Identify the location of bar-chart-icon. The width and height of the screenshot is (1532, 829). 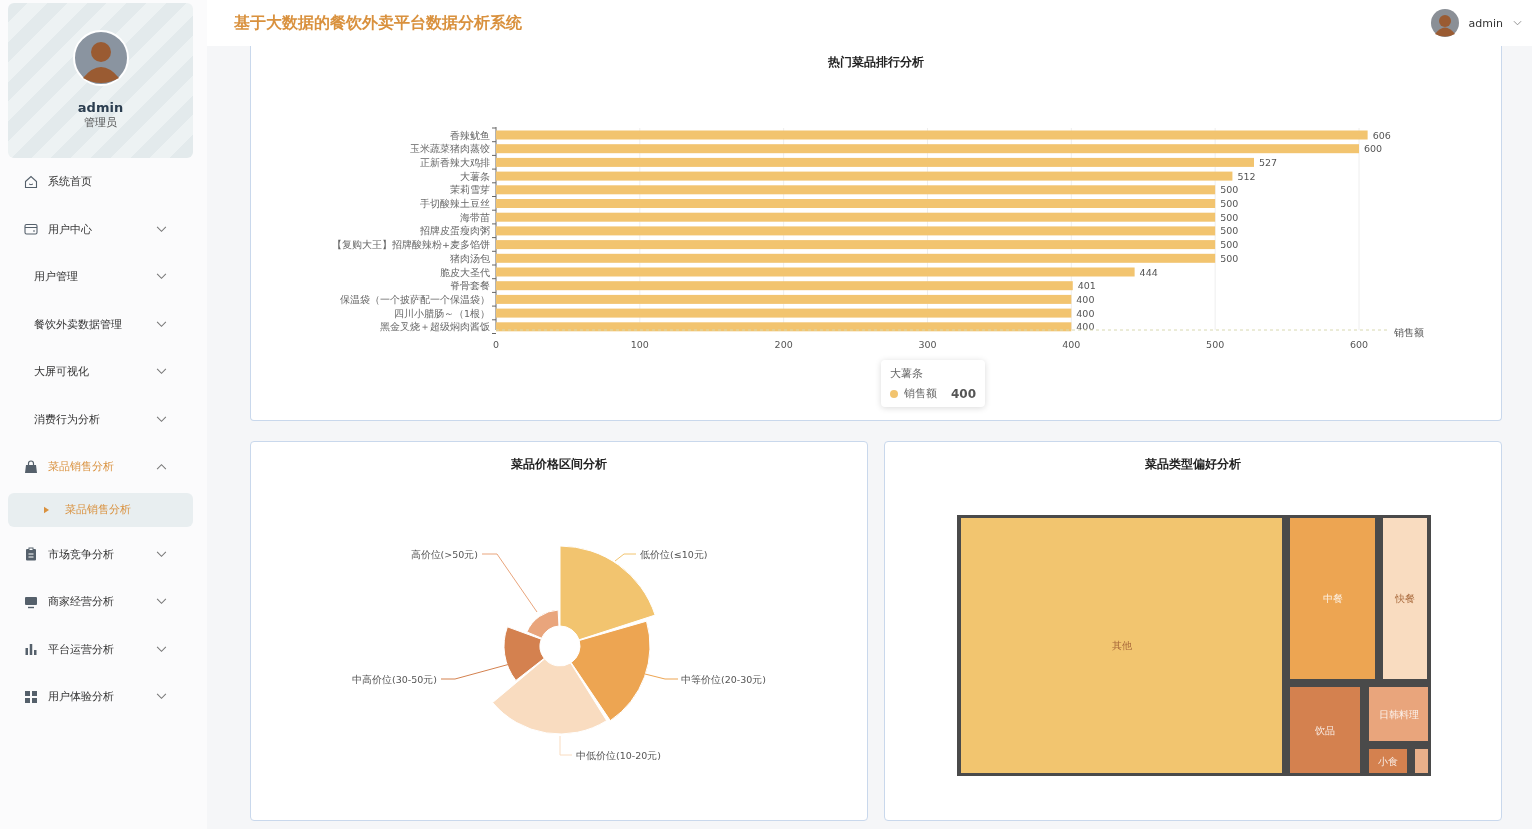
(31, 649).